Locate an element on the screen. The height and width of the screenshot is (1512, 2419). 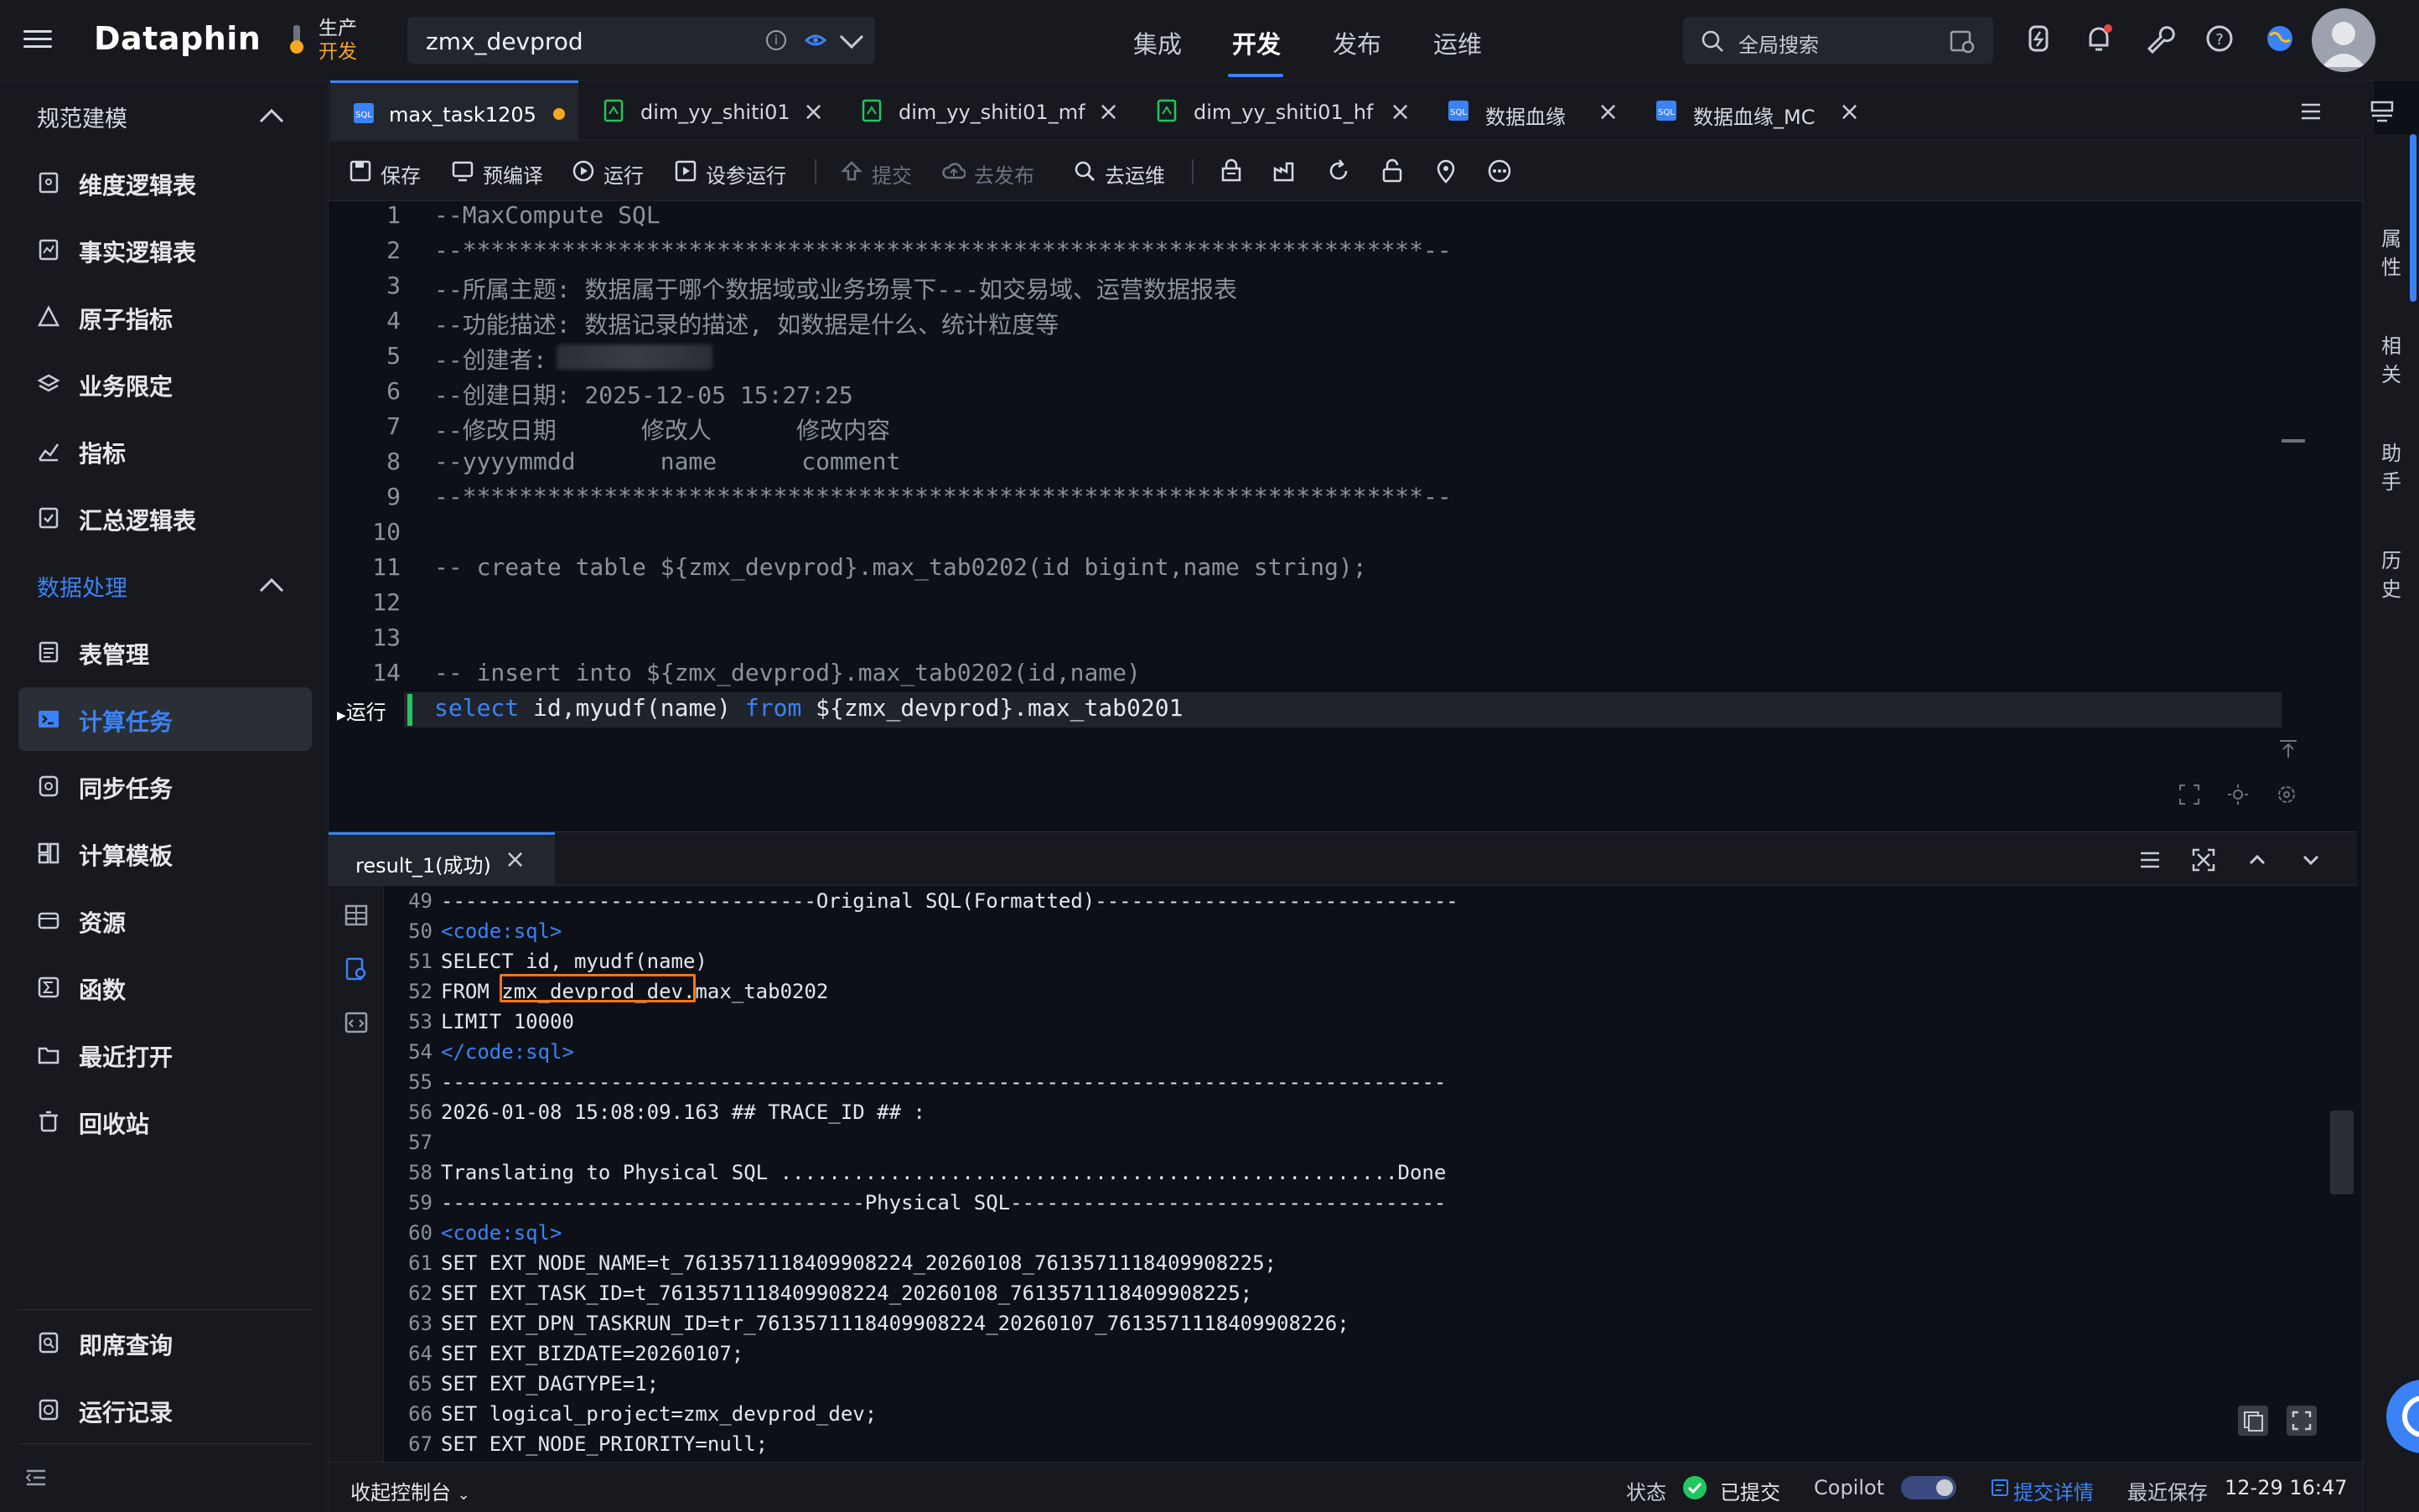
user-avatar is located at coordinates (2343, 40).